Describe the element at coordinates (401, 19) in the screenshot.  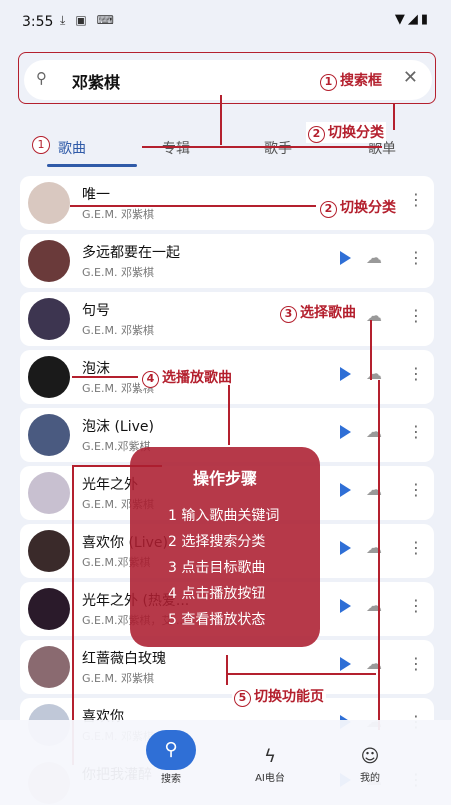
I see `wifi-icon: ▼` at that location.